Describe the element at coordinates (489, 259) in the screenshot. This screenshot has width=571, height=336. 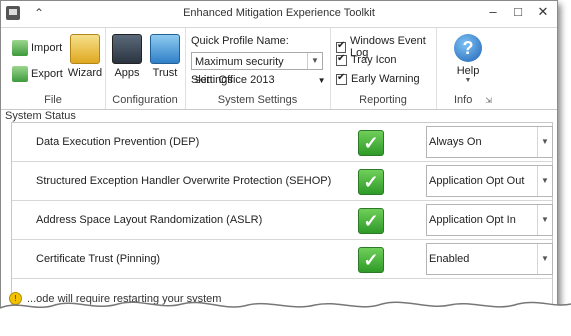
I see `status-dropdown: Enabled ▼` at that location.